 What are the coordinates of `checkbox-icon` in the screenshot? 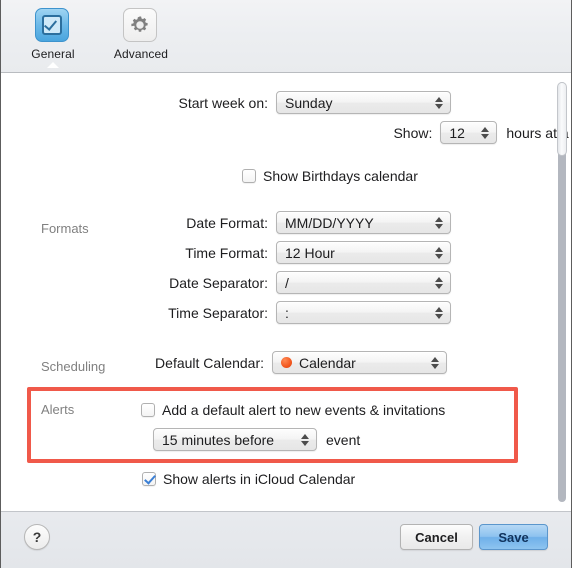 It's located at (53, 25).